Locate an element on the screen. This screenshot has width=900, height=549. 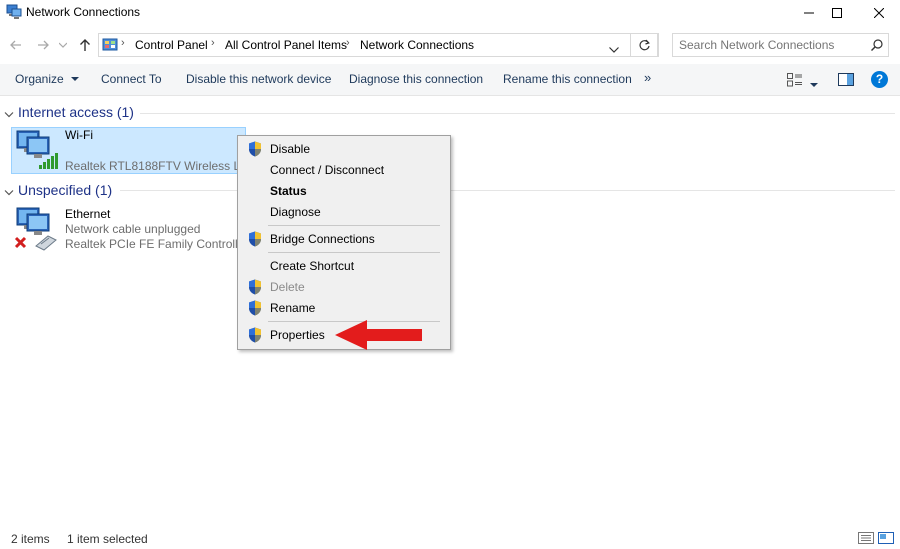
connect-to-button: Connect To is located at coordinates (131, 79).